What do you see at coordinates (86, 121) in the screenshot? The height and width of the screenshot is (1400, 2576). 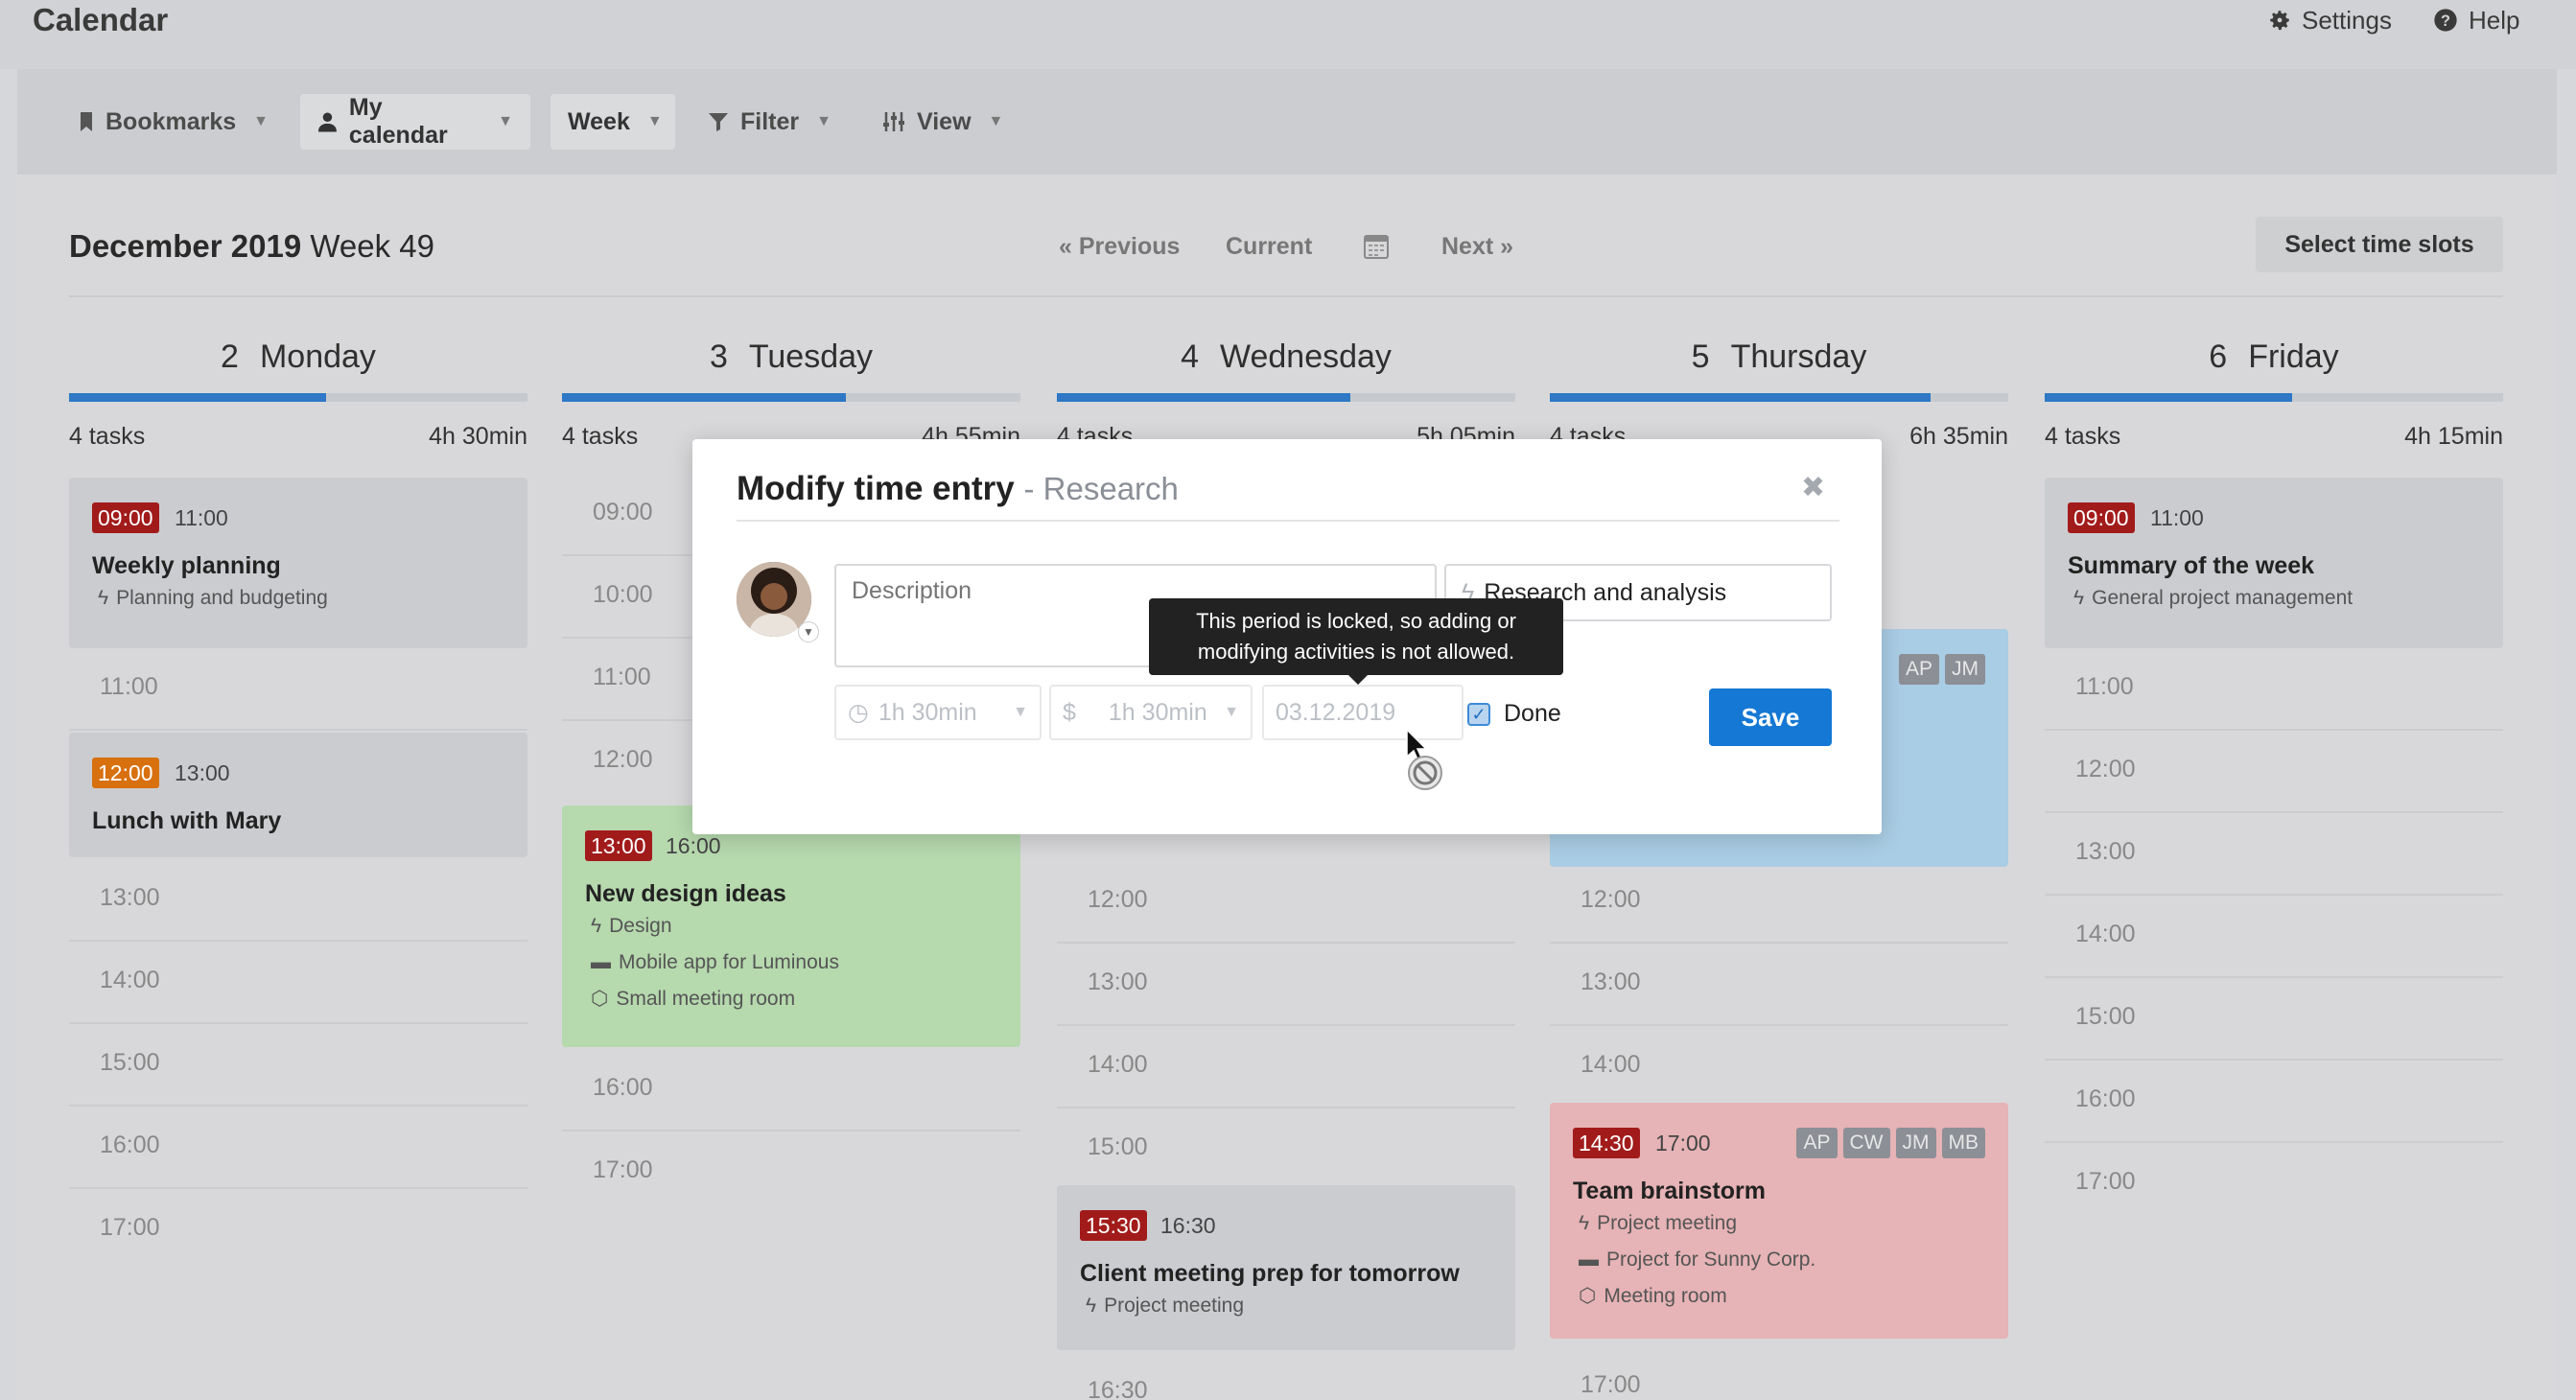 I see `bookmark-icon` at bounding box center [86, 121].